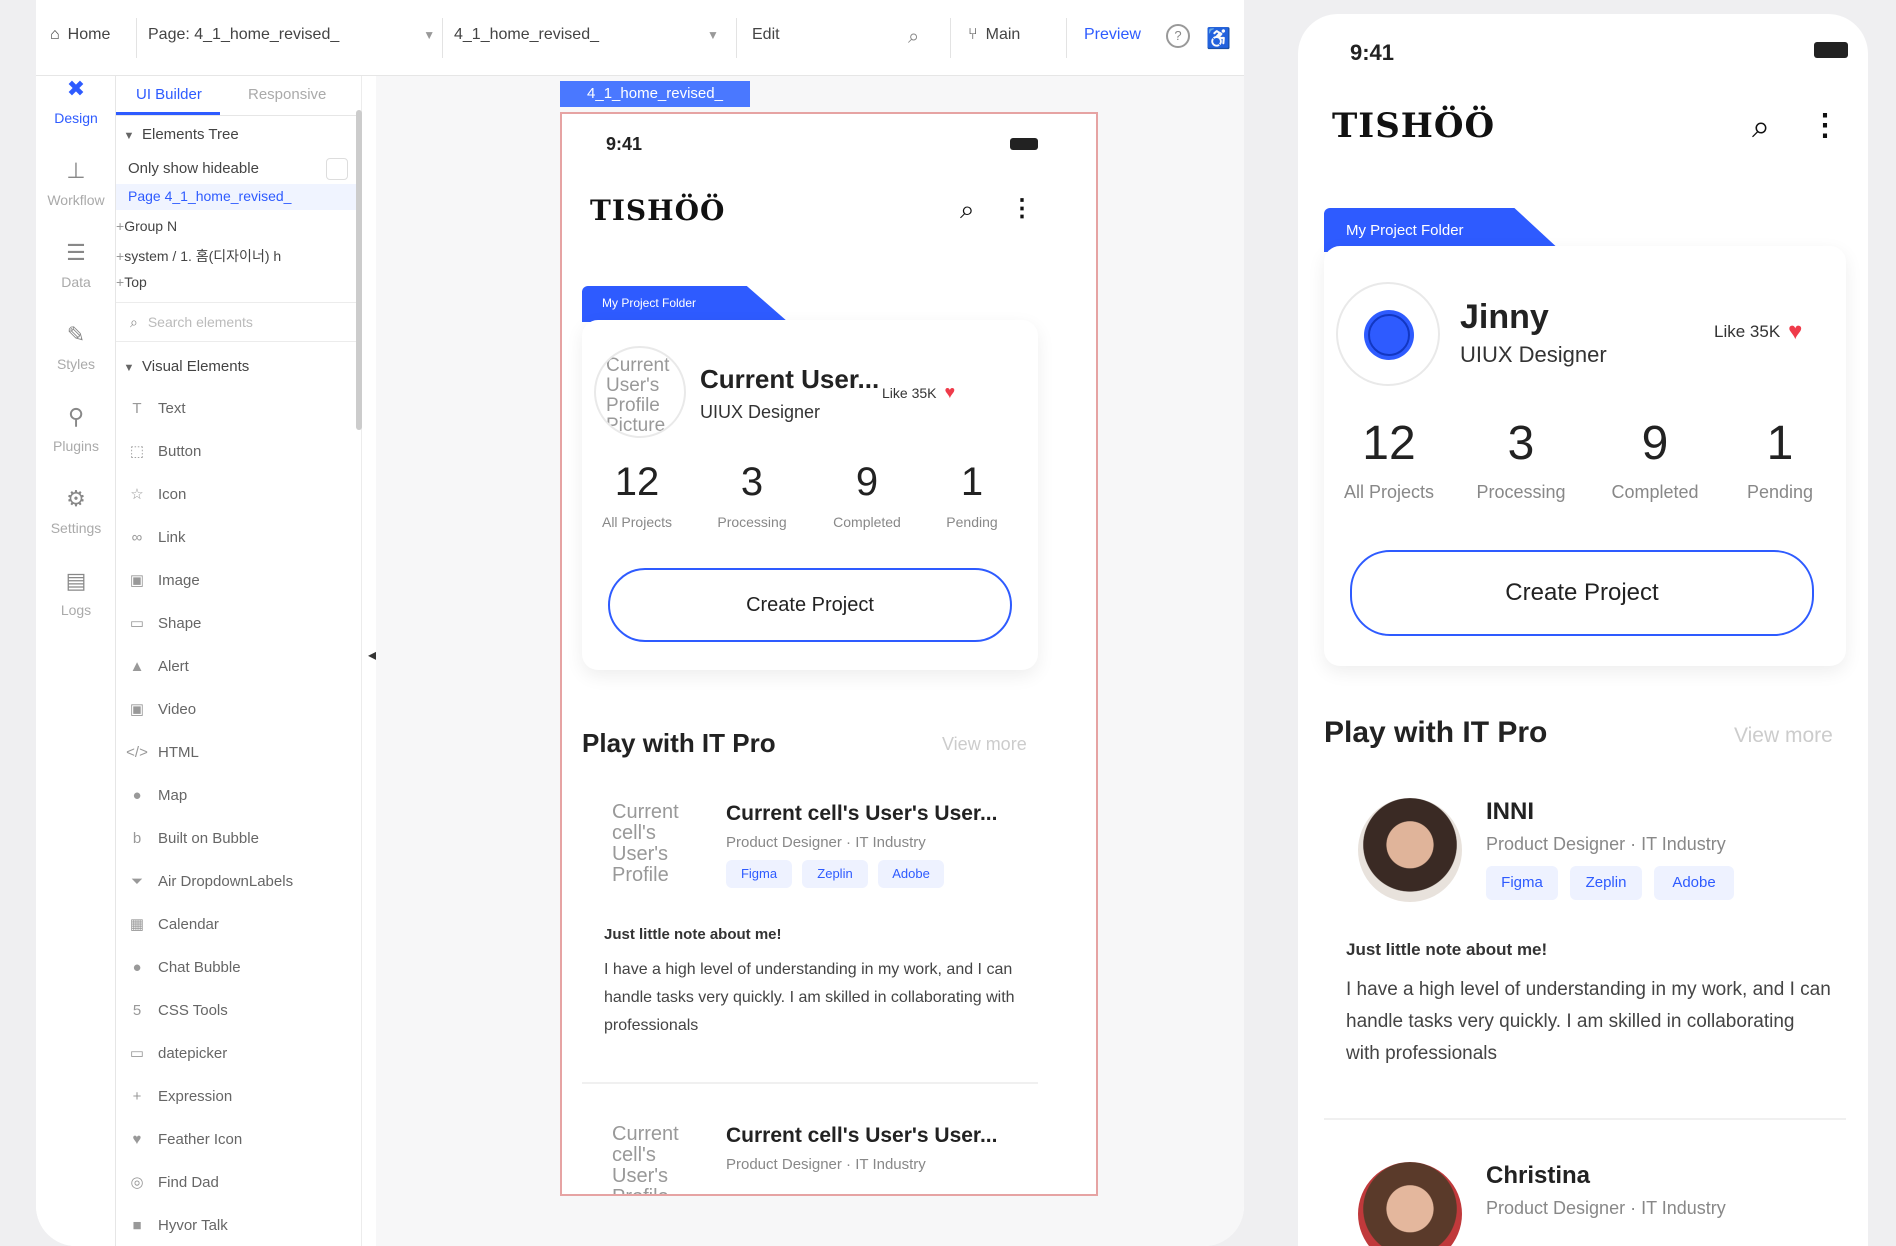 The width and height of the screenshot is (1896, 1246). Describe the element at coordinates (826, 842) in the screenshot. I see `pro-subtitle: Product Designer · IT Industry` at that location.